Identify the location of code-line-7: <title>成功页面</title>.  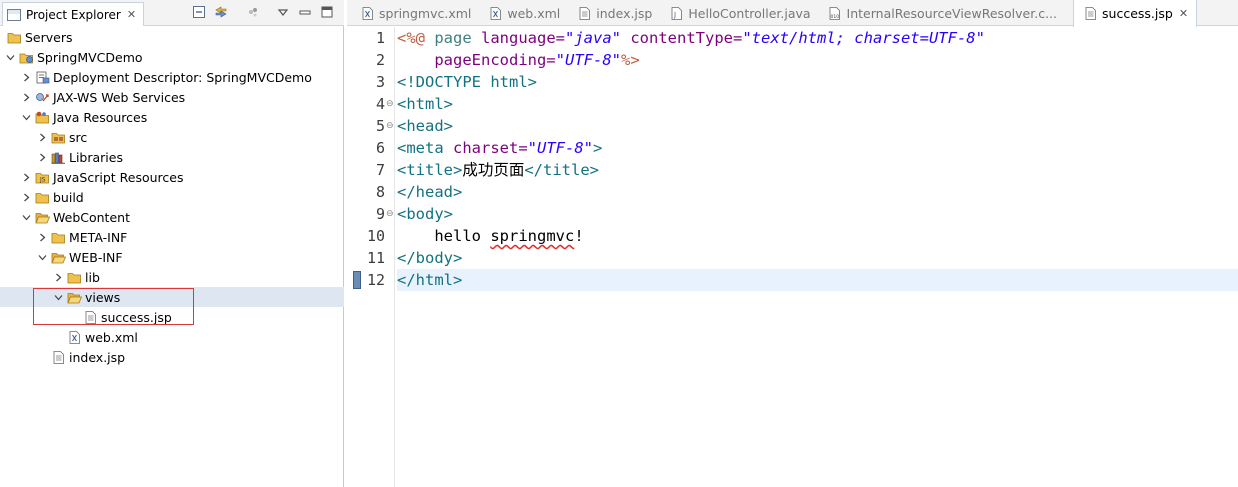
(817, 170).